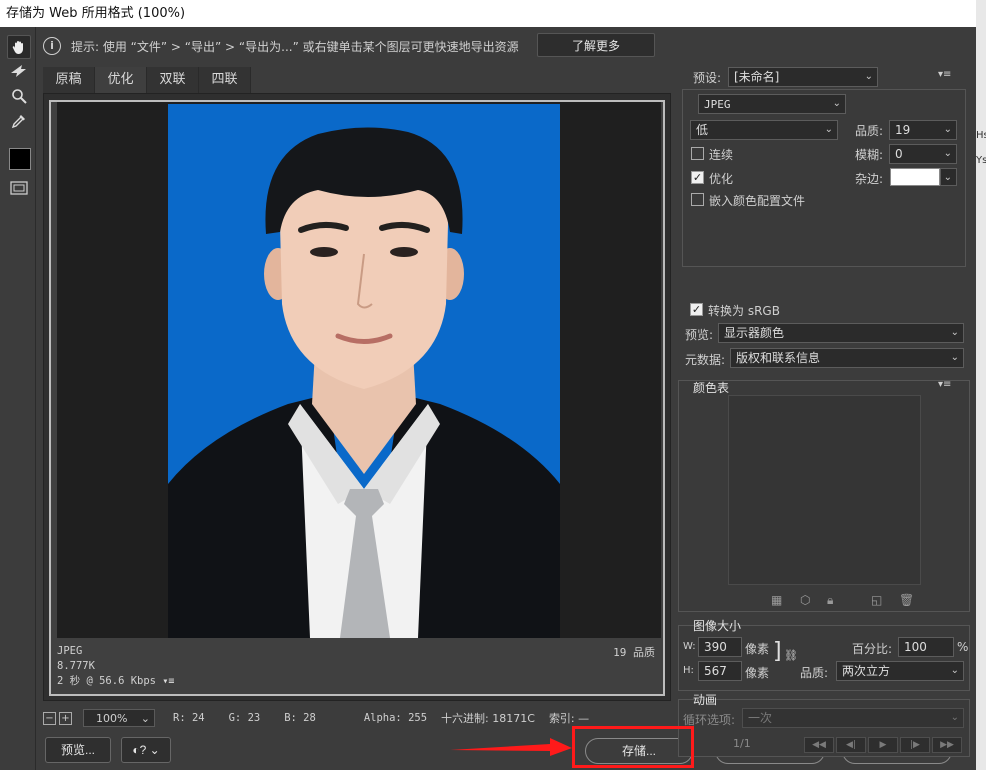 The image size is (986, 770). Describe the element at coordinates (20, 159) in the screenshot. I see `eyedropper-color-swatch` at that location.